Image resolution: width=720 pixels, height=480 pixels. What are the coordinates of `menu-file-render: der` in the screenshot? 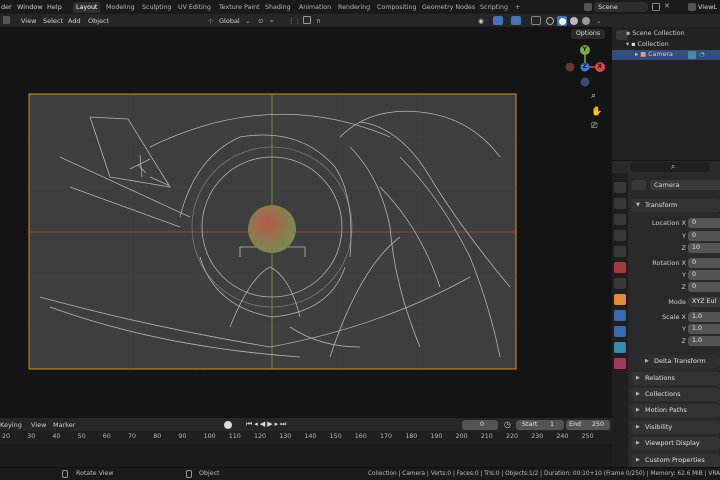 It's located at (6, 7).